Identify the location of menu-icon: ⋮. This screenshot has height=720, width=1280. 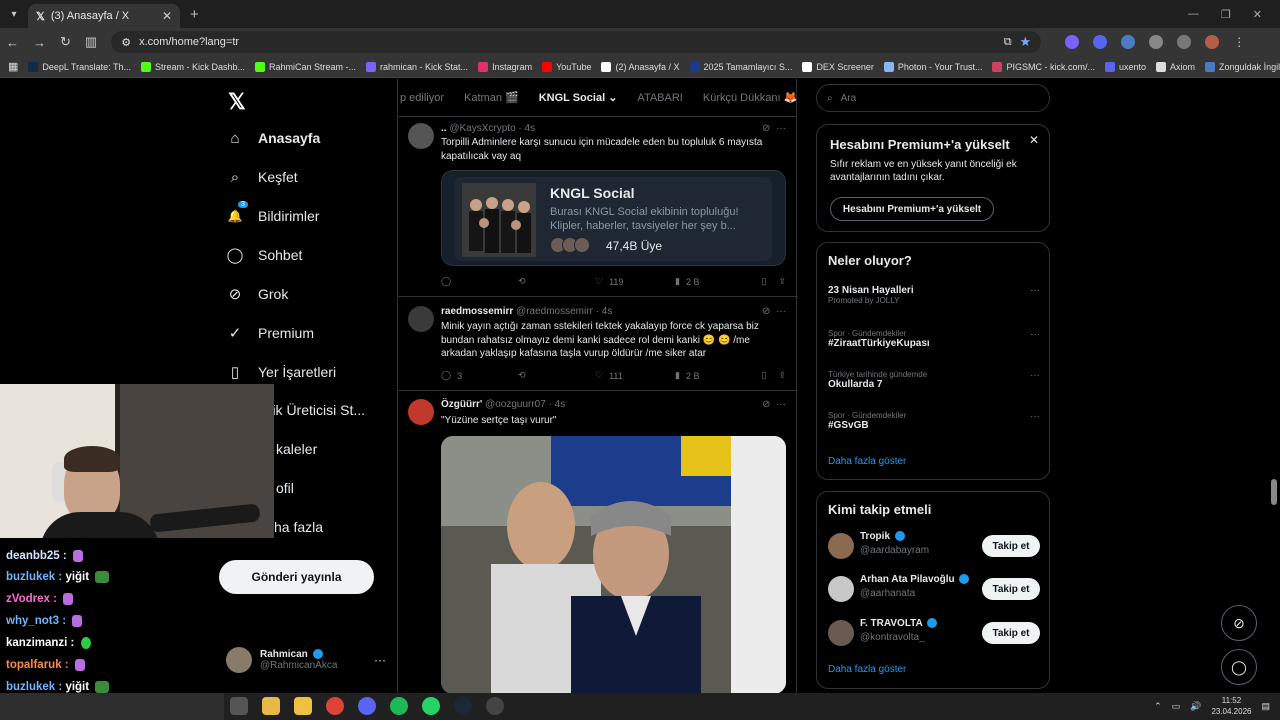
(1240, 42).